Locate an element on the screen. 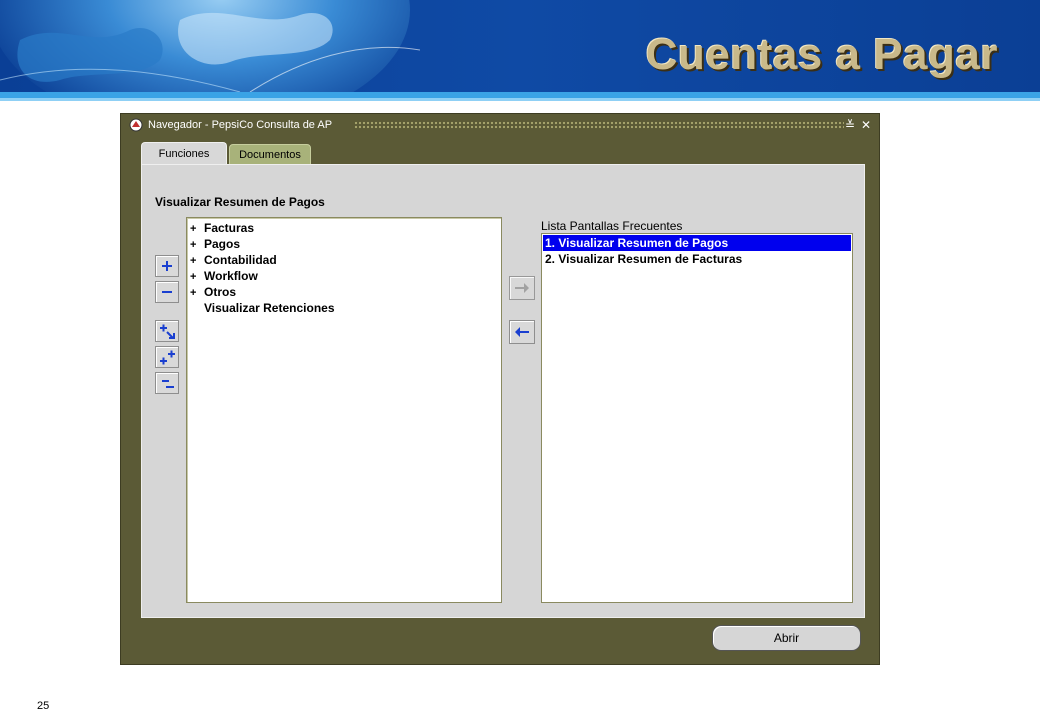  window-title: Navegador - PepsiCo Consulta de AP is located at coordinates (240, 125).